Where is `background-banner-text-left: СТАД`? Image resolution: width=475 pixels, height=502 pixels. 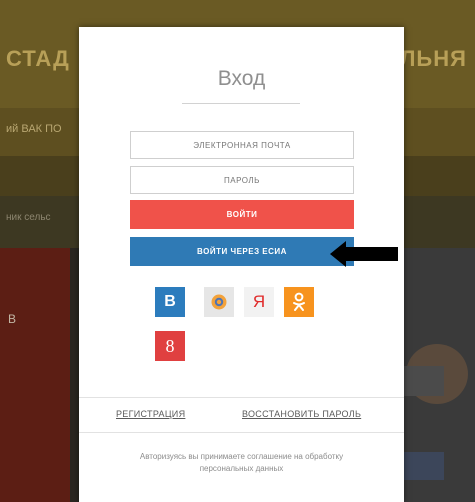
background-banner-text-left: СТАД is located at coordinates (38, 58).